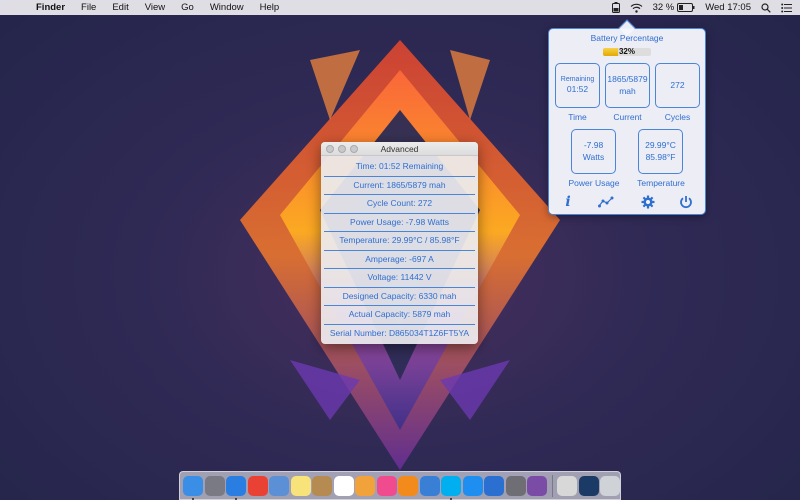  Describe the element at coordinates (227, 7) in the screenshot. I see `menu-window: Window` at that location.